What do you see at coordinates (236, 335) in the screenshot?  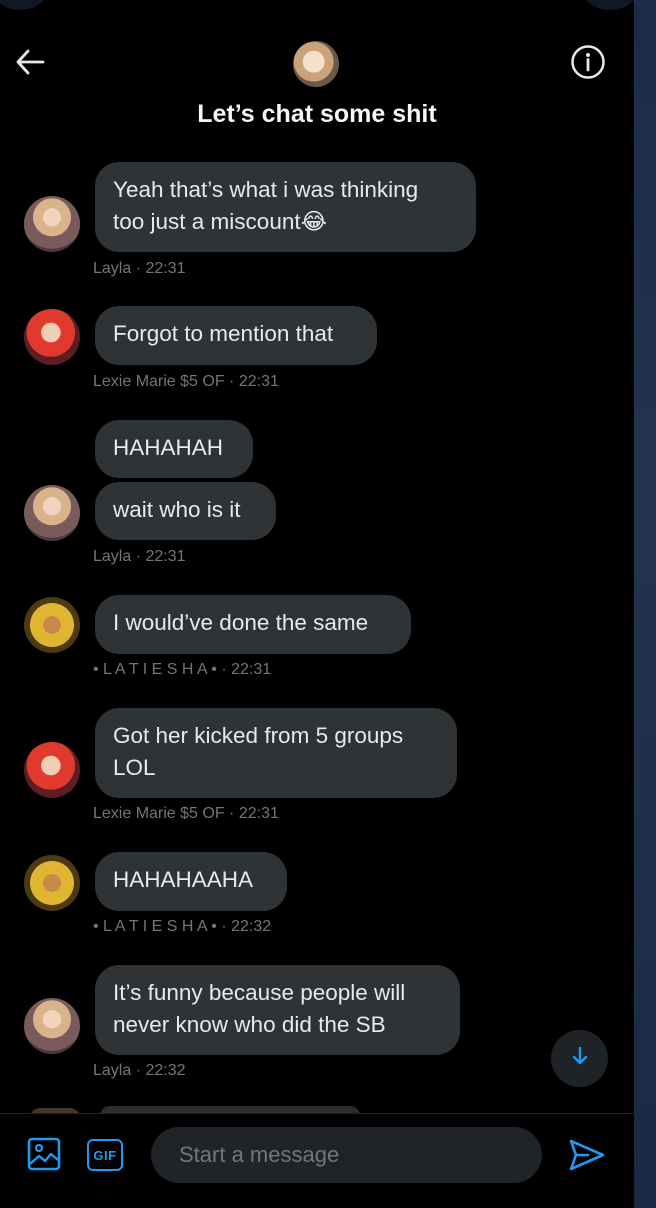 I see `message-bubble: Forgot to mention that` at bounding box center [236, 335].